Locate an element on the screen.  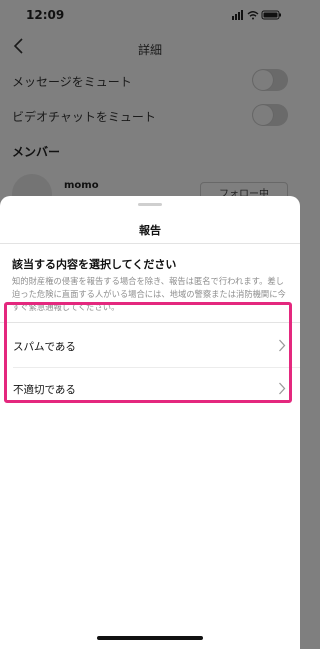
cellular-signal-icon is located at coordinates (237, 15).